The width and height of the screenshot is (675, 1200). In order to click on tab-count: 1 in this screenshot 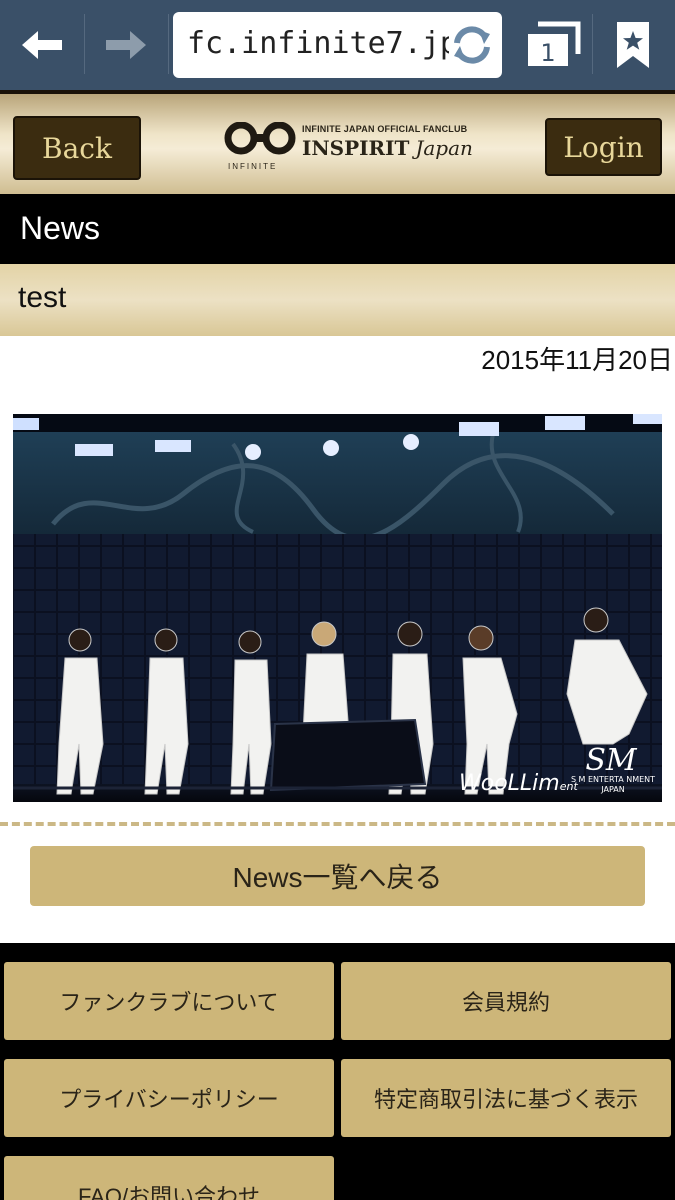, I will do `click(547, 53)`.